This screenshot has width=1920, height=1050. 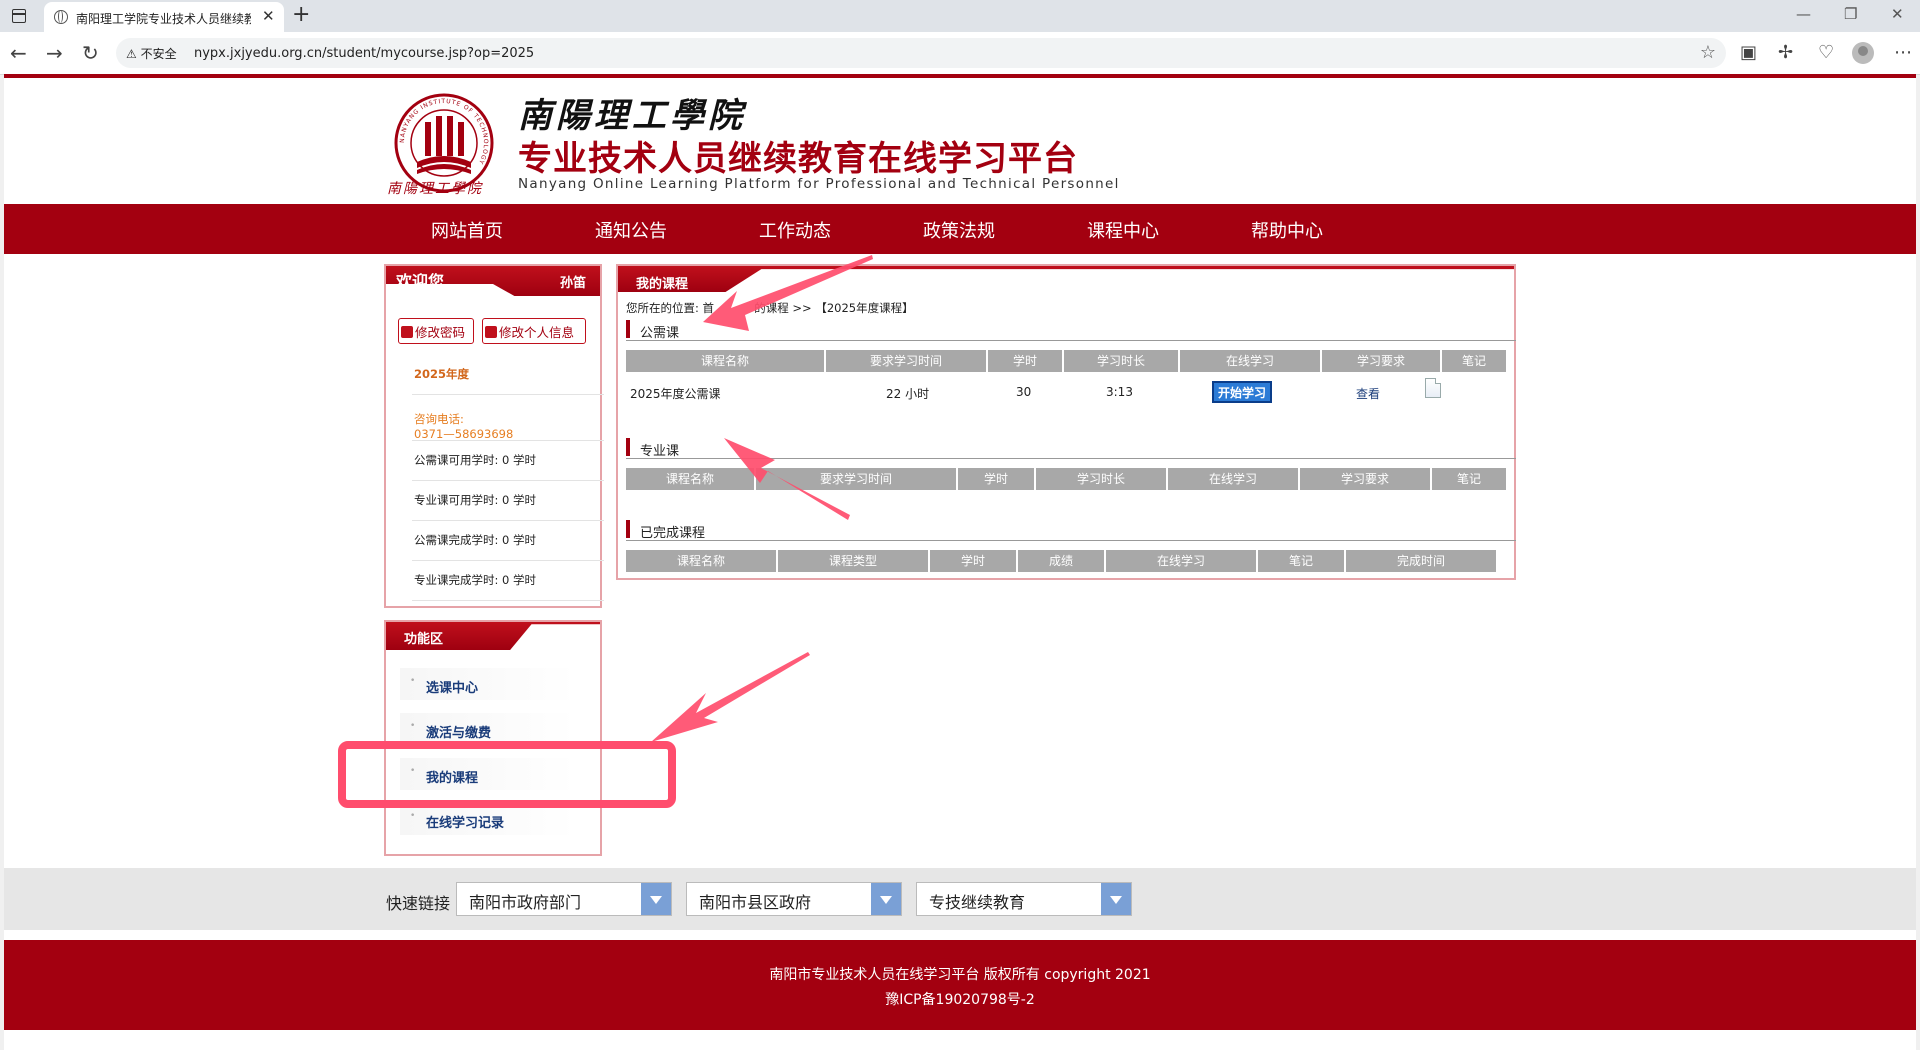 I want to click on completed-table-header: 课程名称 课程类型 学时 成绩 在线学习 笔记 完成时间, so click(x=1066, y=561).